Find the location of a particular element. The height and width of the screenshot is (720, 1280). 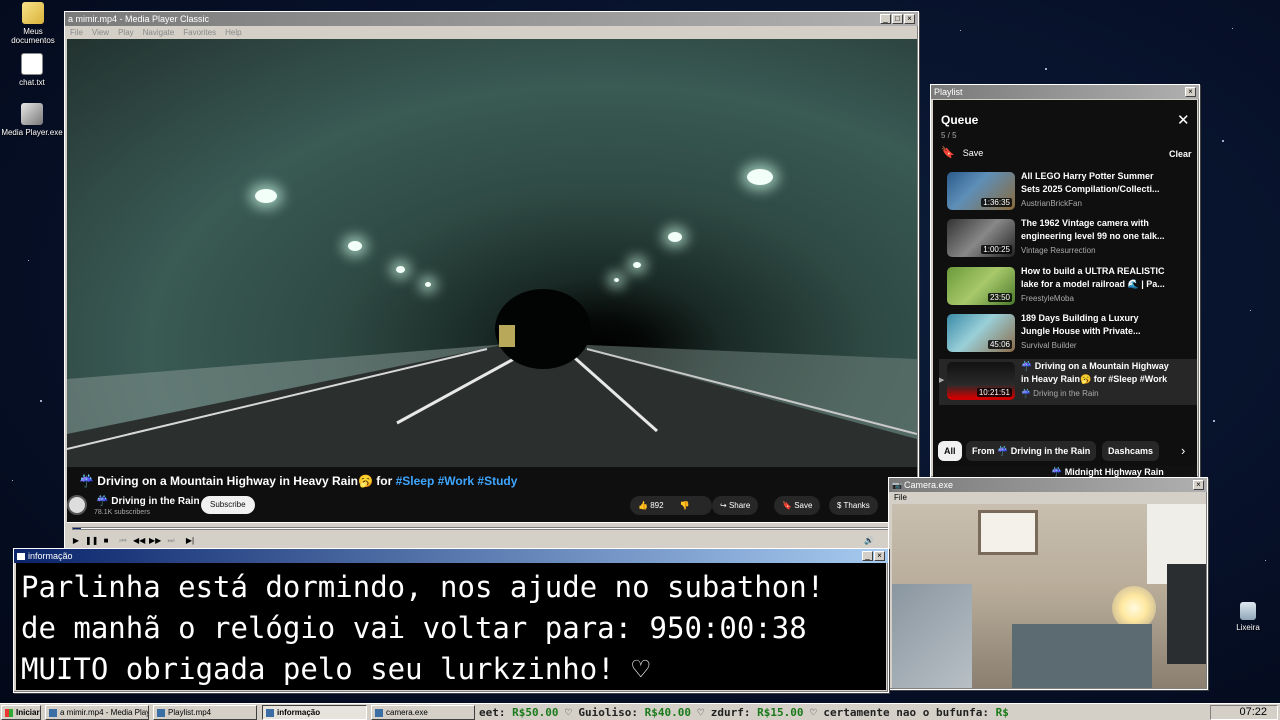

taskbar-item-informacao: informação is located at coordinates (314, 712).